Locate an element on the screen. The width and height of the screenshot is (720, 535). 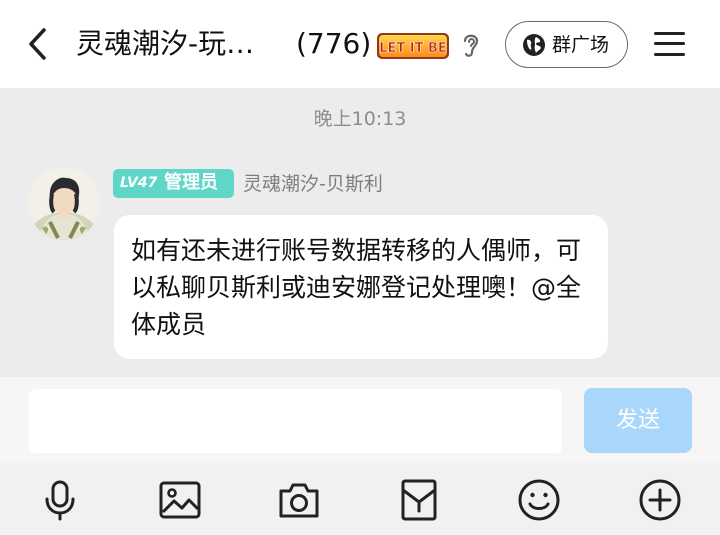
svg-text: LET IT BE is located at coordinates (413, 48).